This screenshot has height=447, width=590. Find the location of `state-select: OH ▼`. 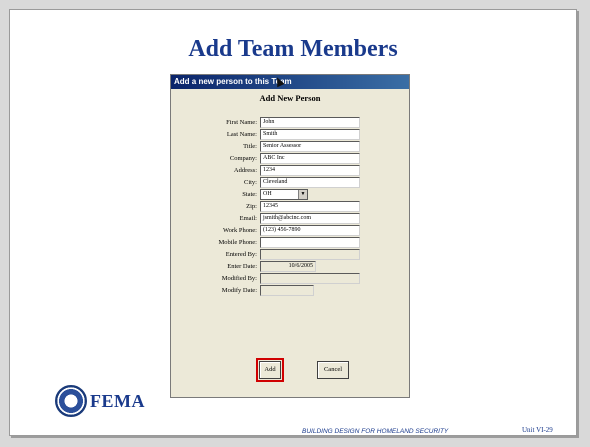

state-select: OH ▼ is located at coordinates (284, 194).